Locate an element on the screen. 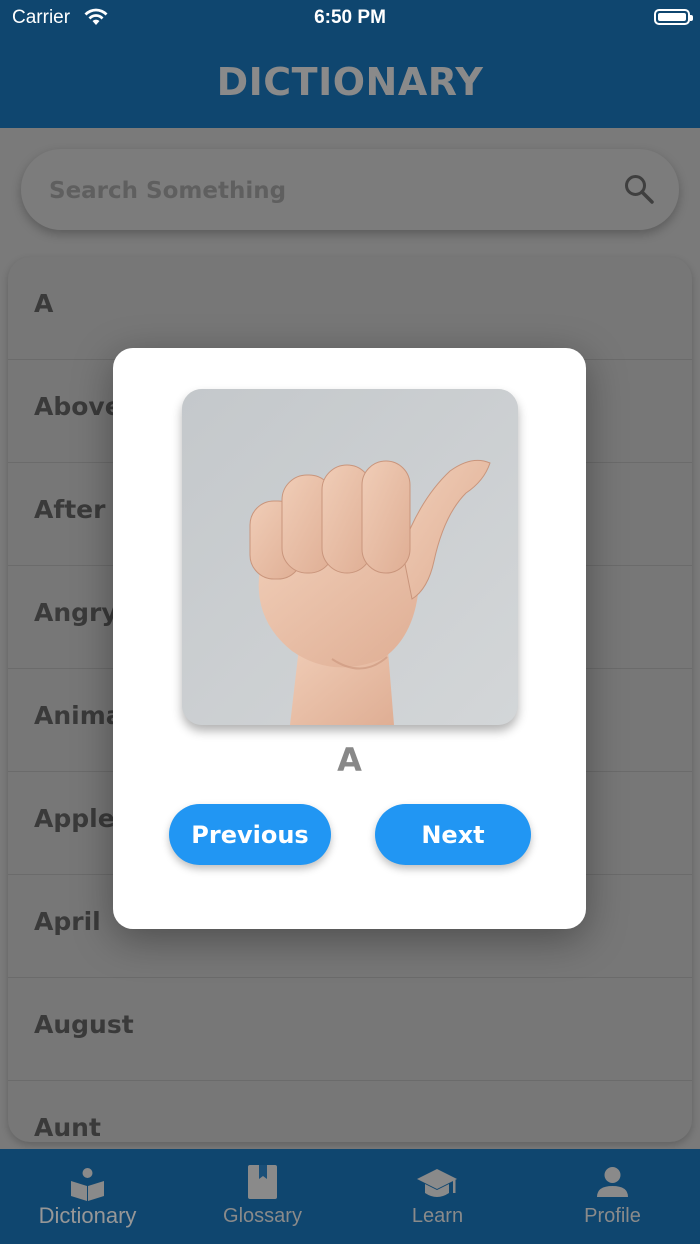 This screenshot has height=1244, width=700. status-bar: Carrier 6:50 PM is located at coordinates (350, 18).